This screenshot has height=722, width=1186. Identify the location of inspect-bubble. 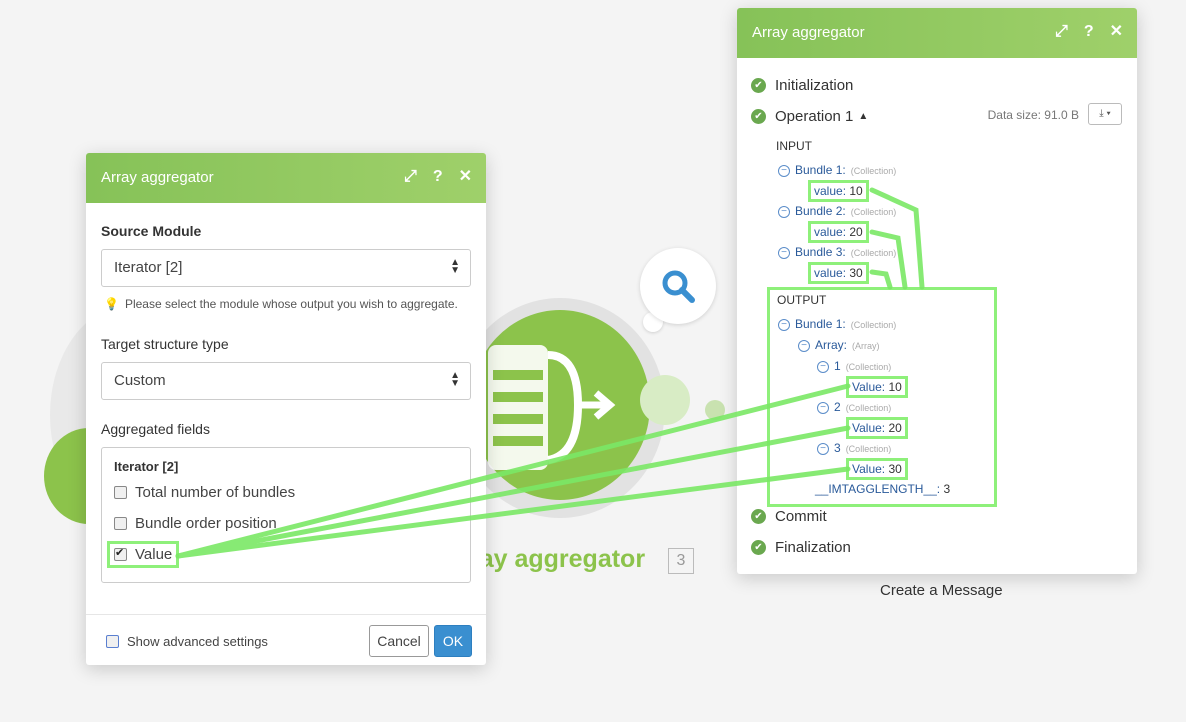
(678, 286).